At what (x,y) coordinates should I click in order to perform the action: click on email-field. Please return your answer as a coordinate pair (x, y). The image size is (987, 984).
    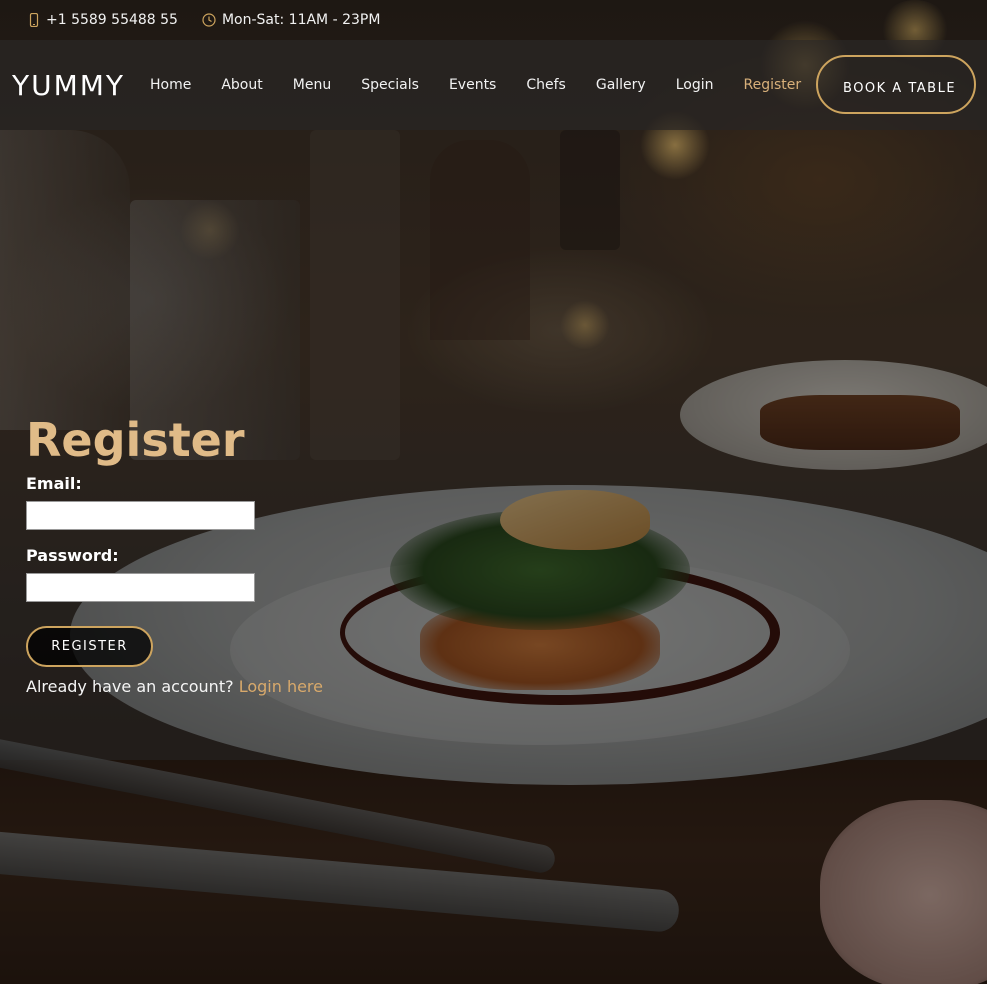
    Looking at the image, I should click on (140, 515).